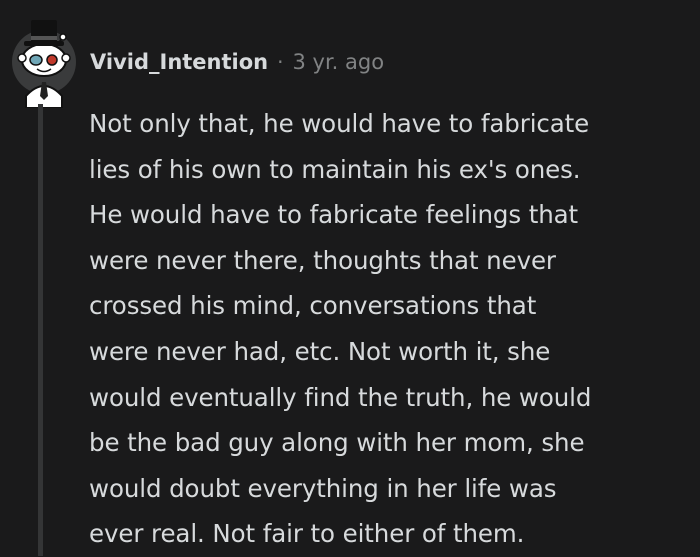  What do you see at coordinates (322, 260) in the screenshot?
I see `body-line: were never there, thoughts that never` at bounding box center [322, 260].